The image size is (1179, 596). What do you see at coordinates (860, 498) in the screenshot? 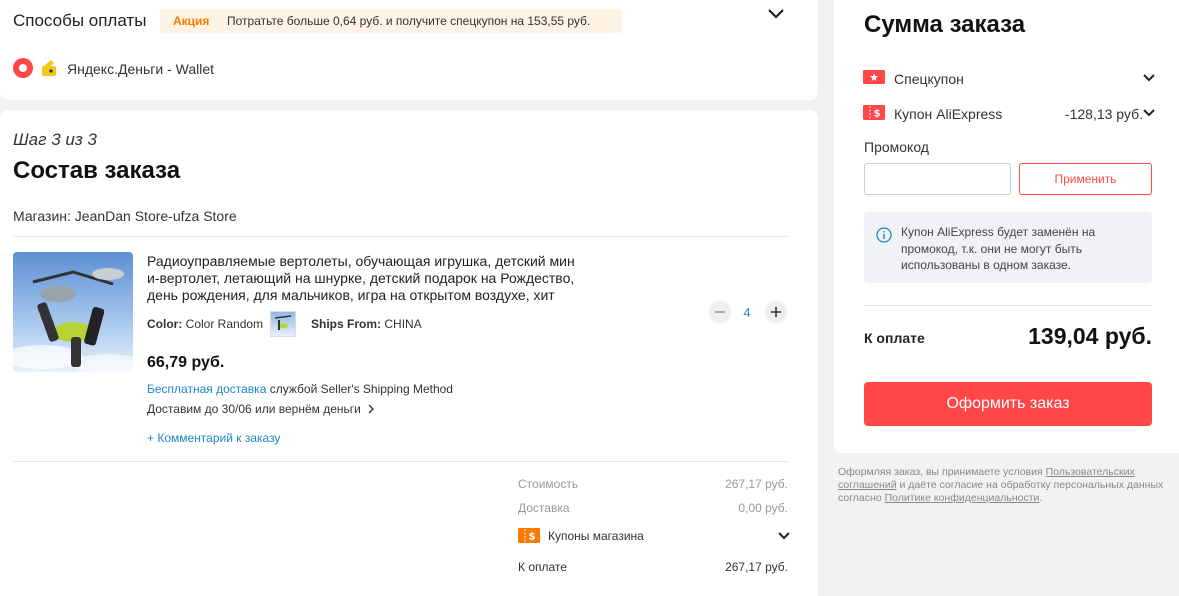
I see `legal-text: согласно` at bounding box center [860, 498].